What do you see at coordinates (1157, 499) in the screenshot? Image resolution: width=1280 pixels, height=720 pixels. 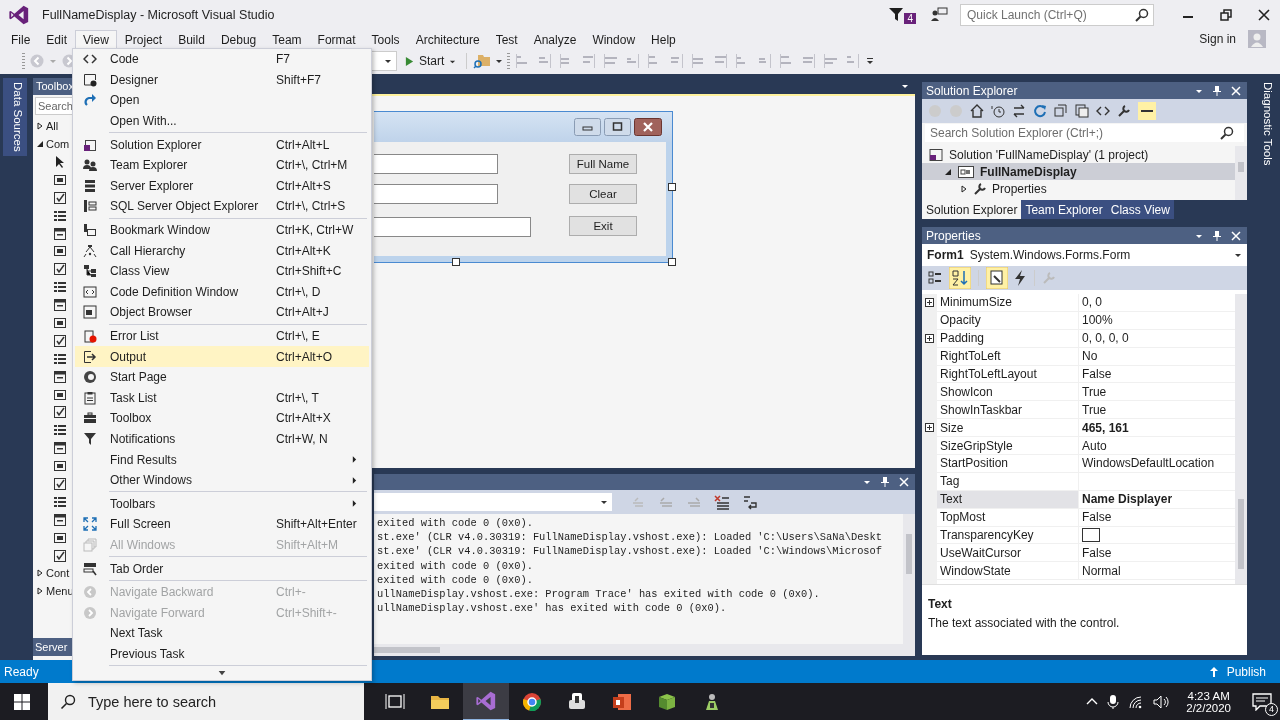 I see `property-value: Name Displayer` at bounding box center [1157, 499].